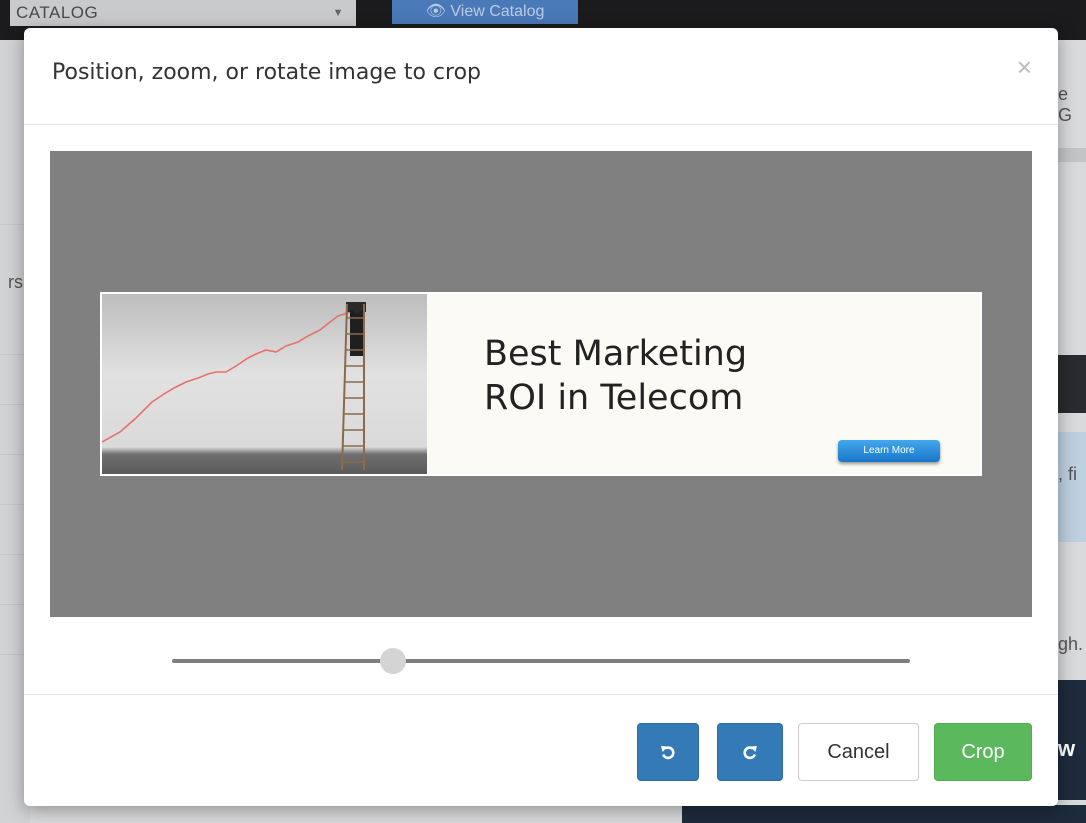  I want to click on zoom-track, so click(541, 661).